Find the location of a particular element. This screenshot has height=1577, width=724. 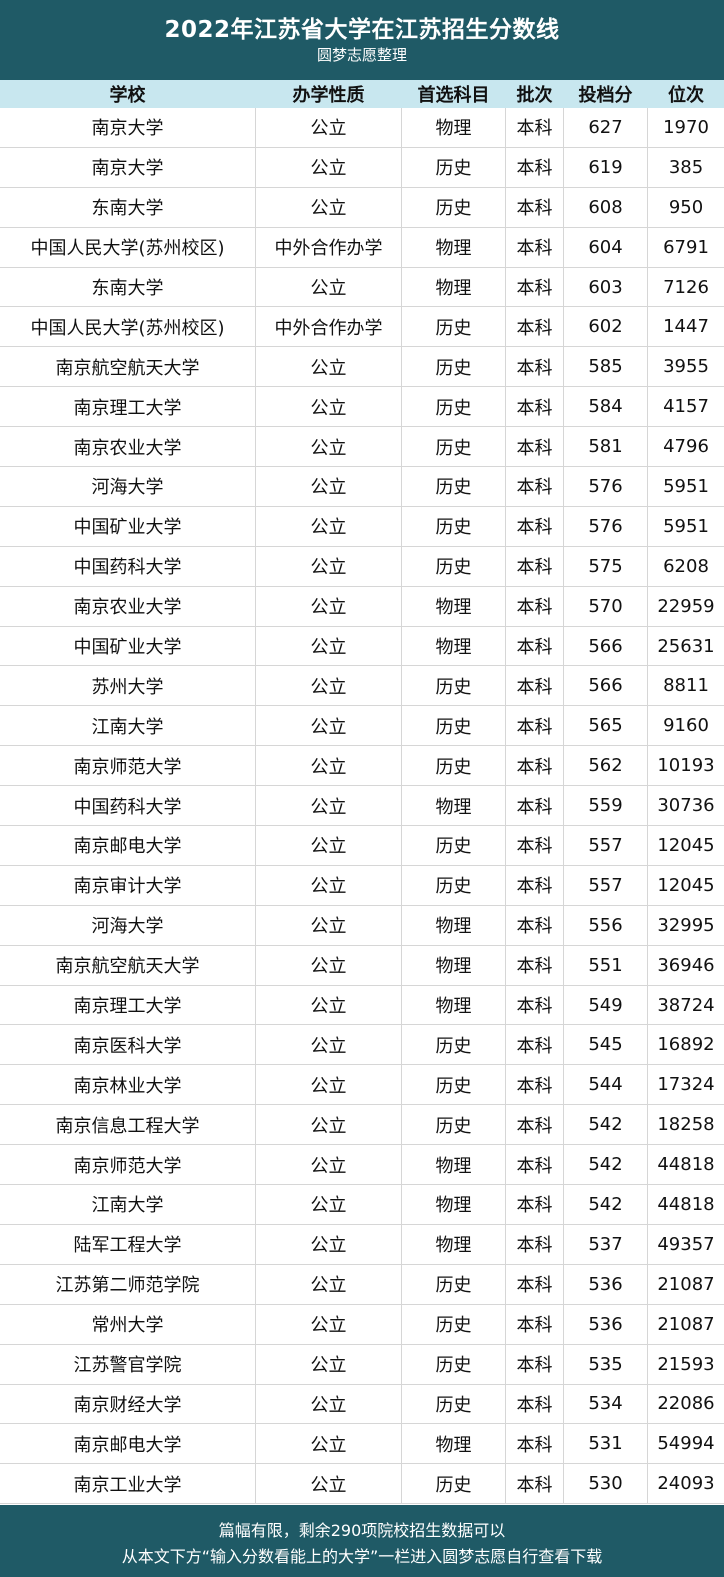

cell-school: 南京医科大学 is located at coordinates (128, 1045).